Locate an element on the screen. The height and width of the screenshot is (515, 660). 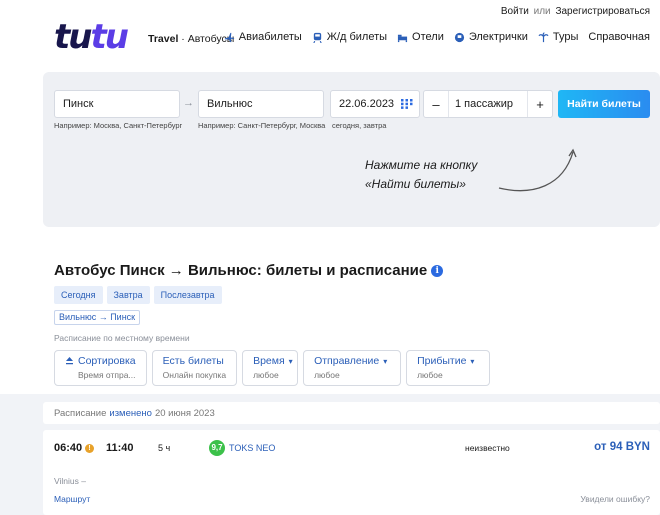
logo-part-1: tu is located at coordinates (73, 37).